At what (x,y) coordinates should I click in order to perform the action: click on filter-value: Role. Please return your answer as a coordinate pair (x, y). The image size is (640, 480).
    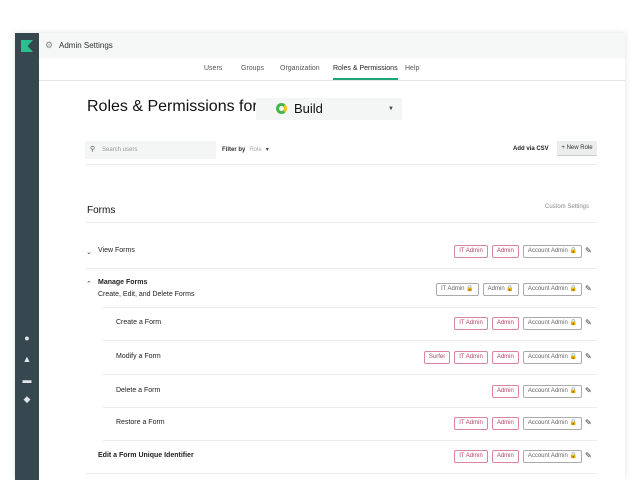
    Looking at the image, I should click on (255, 150).